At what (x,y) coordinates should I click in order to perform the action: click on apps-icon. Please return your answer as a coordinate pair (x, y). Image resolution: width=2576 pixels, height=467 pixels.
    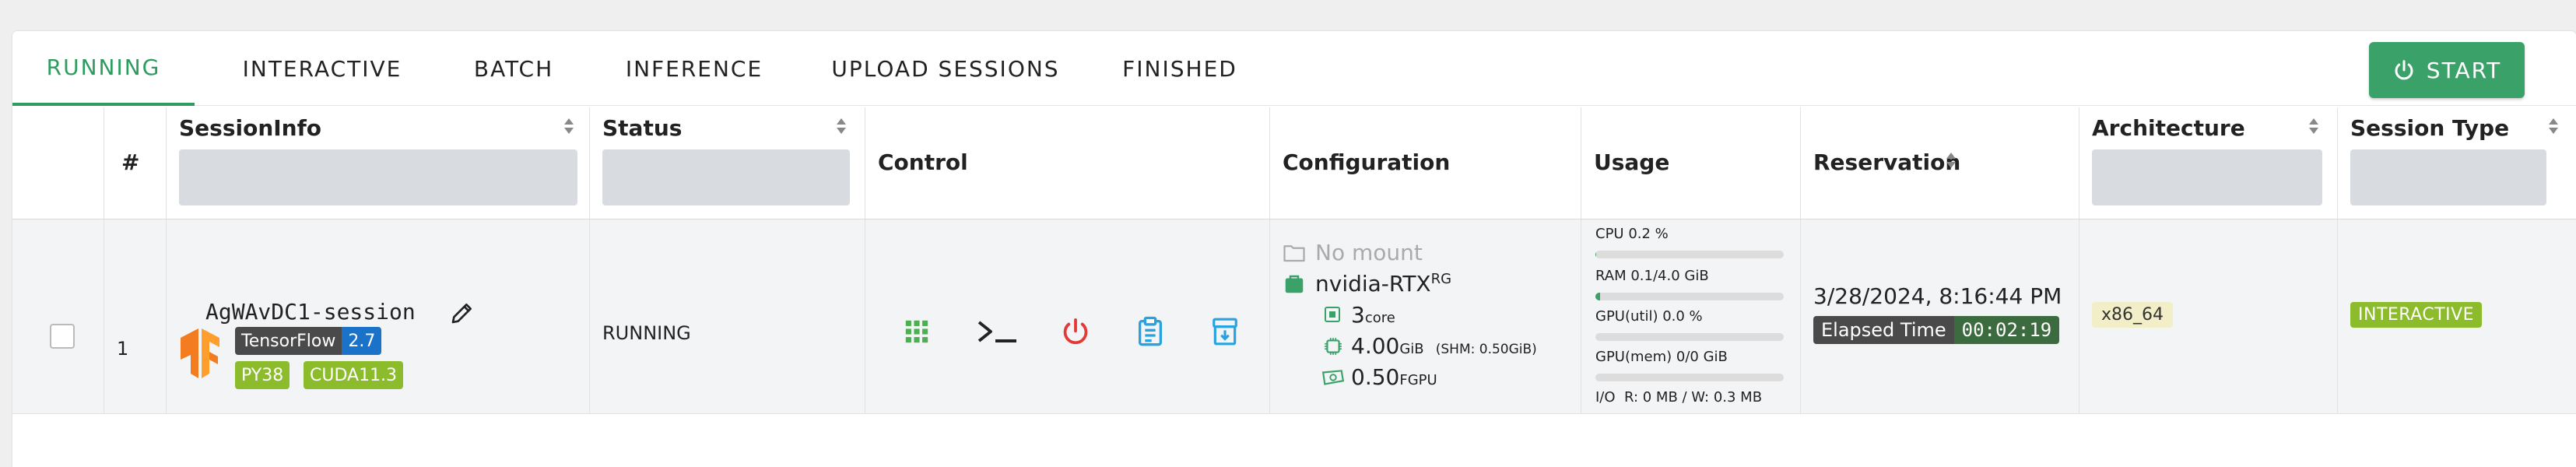
    Looking at the image, I should click on (917, 331).